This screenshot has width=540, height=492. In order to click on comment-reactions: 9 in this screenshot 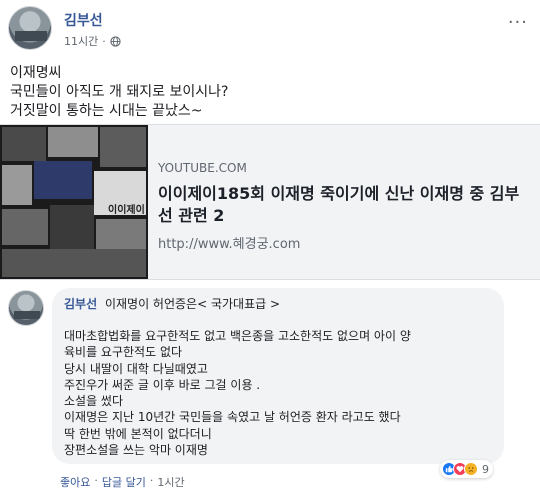, I will do `click(466, 469)`.